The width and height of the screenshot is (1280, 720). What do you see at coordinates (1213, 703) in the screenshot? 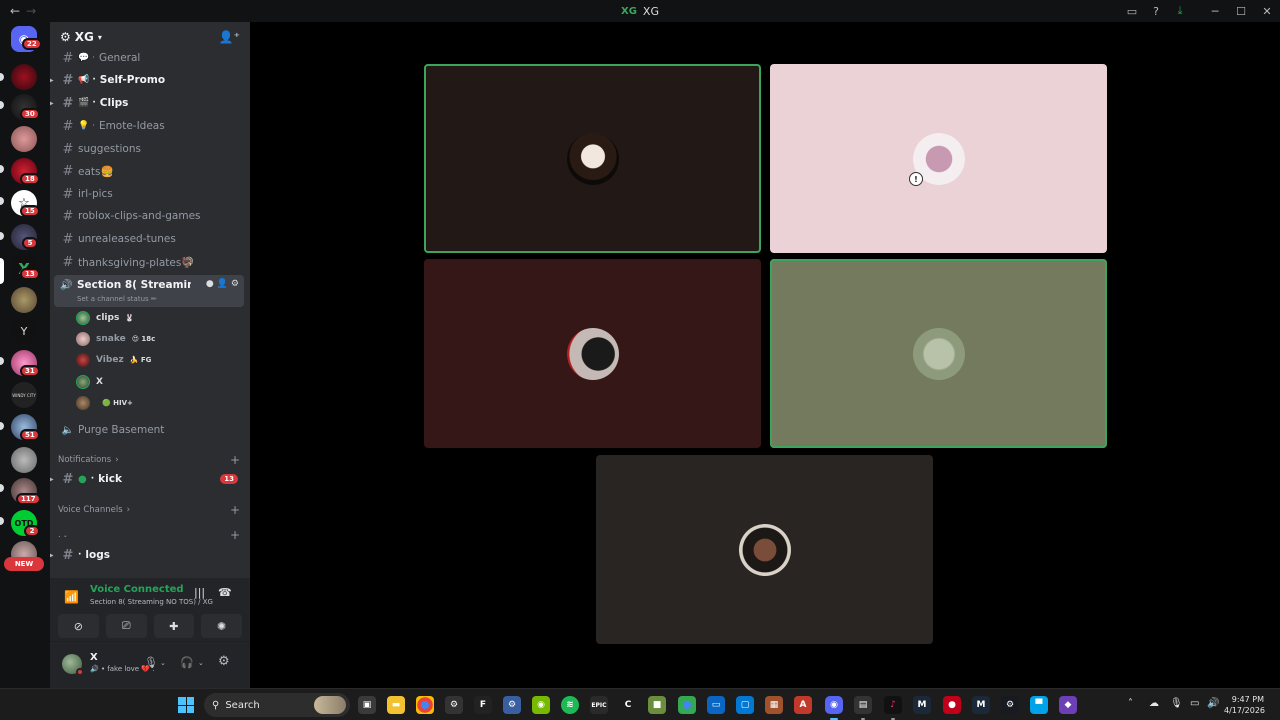
I see `volume-icon: 🔊` at bounding box center [1213, 703].